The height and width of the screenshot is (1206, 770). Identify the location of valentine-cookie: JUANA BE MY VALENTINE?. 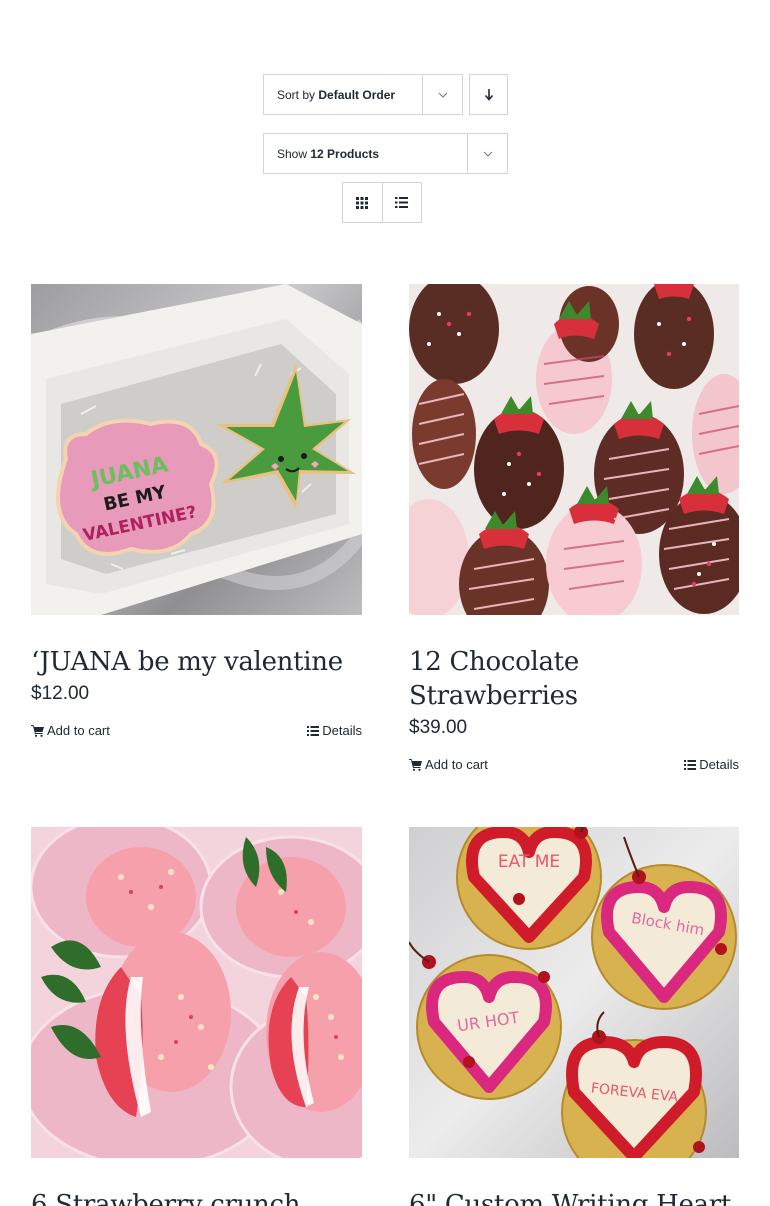
(137, 487).